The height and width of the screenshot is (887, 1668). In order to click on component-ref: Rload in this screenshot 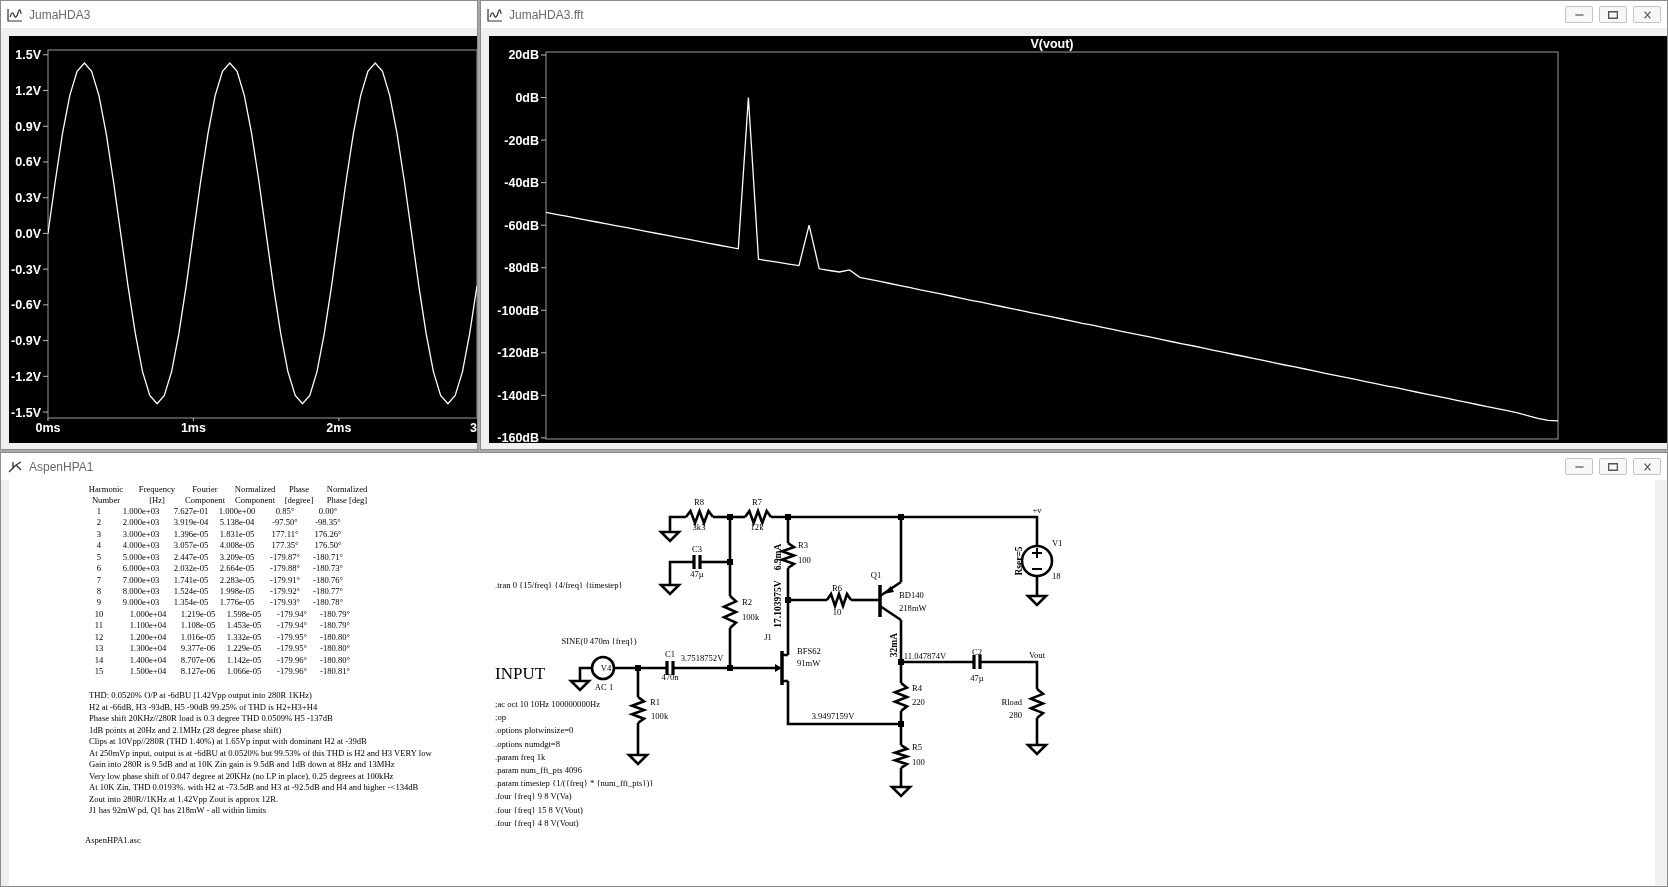, I will do `click(1011, 702)`.